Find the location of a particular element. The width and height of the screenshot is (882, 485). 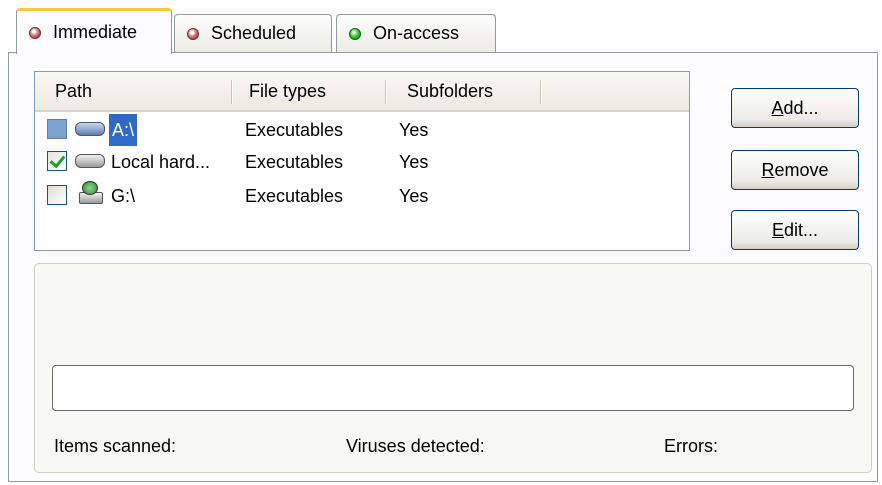

tab-label: Scheduled is located at coordinates (254, 33).